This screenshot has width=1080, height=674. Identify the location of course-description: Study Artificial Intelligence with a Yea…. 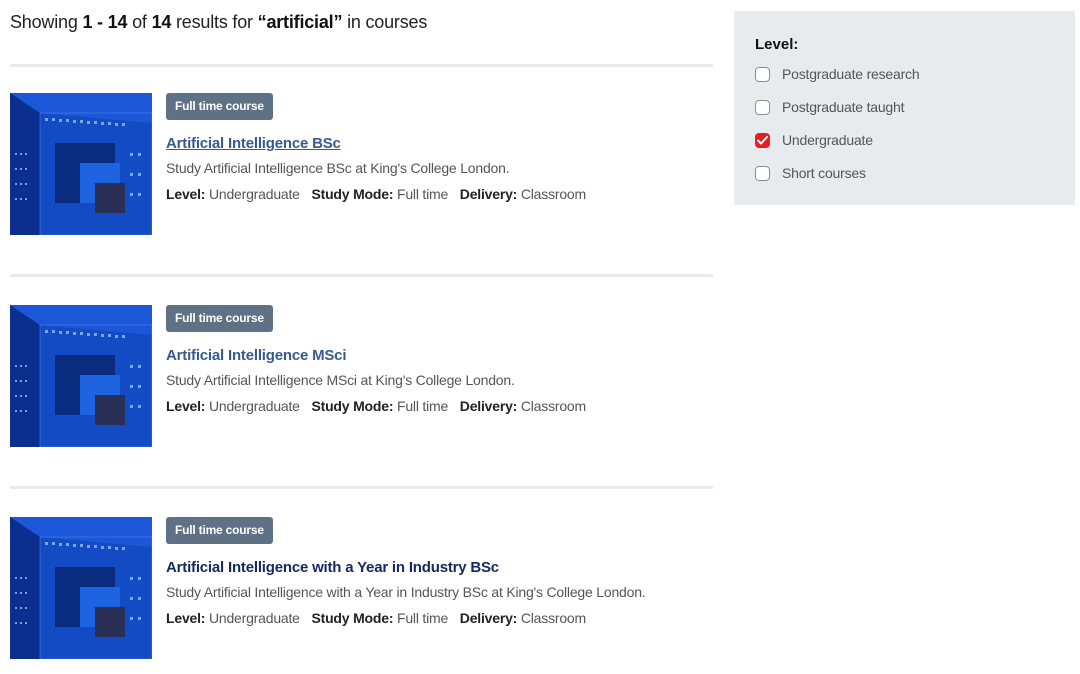
(406, 592).